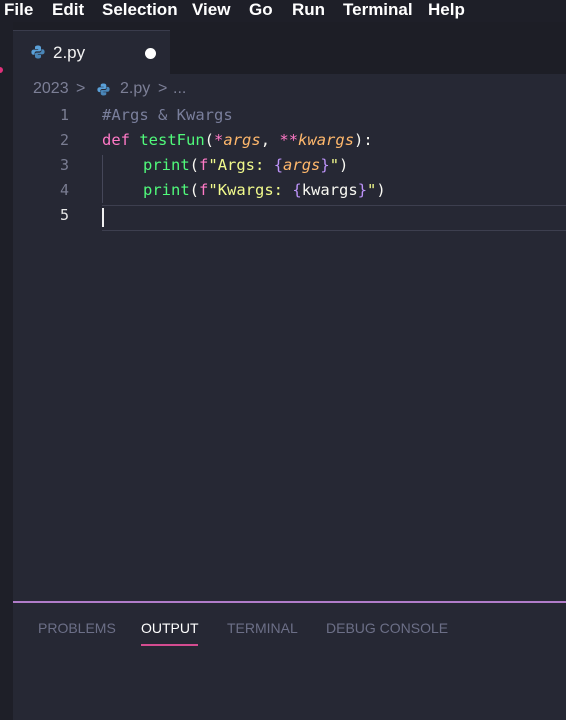 The width and height of the screenshot is (566, 720). I want to click on operator: *, so click(219, 140).